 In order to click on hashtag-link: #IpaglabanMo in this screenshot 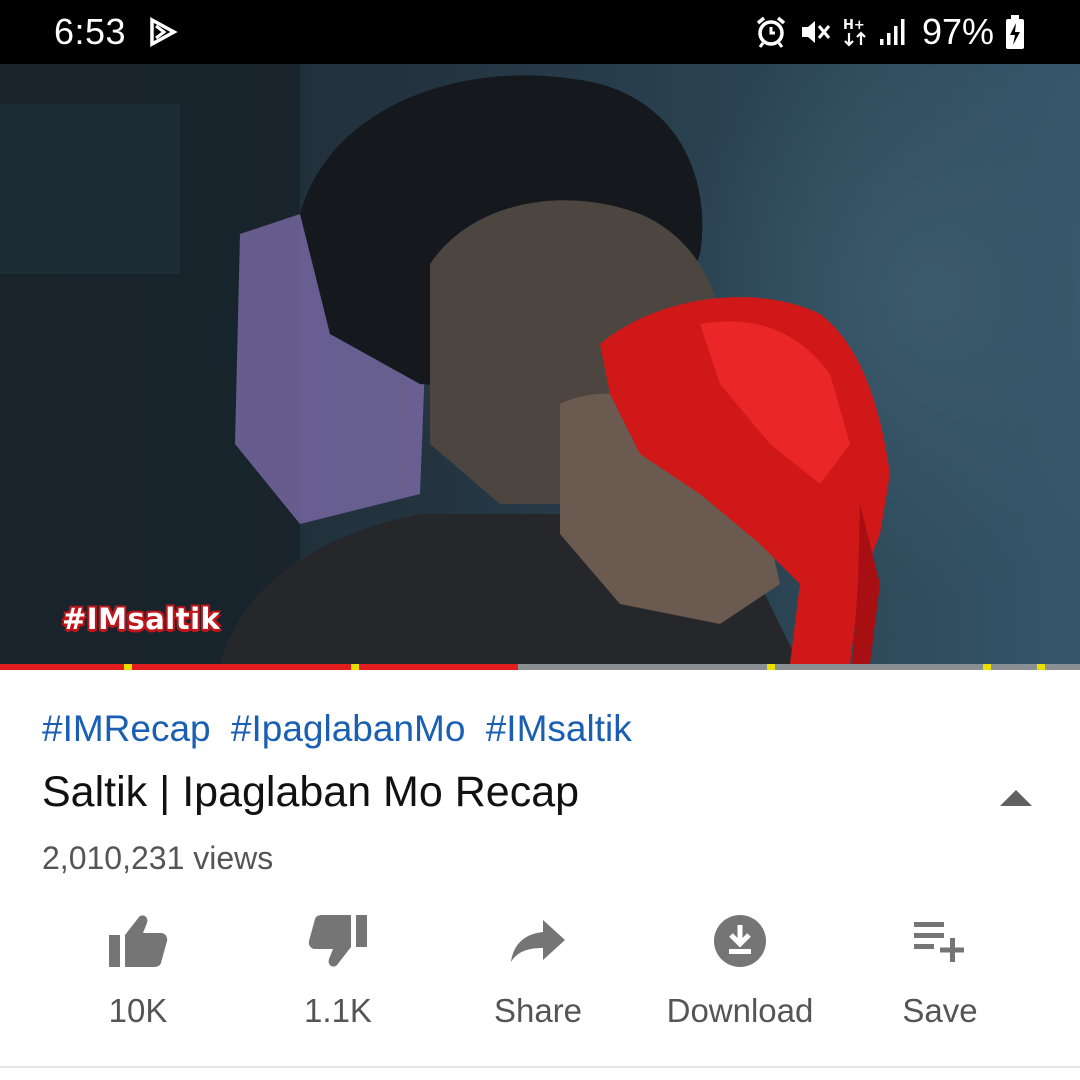, I will do `click(348, 728)`.